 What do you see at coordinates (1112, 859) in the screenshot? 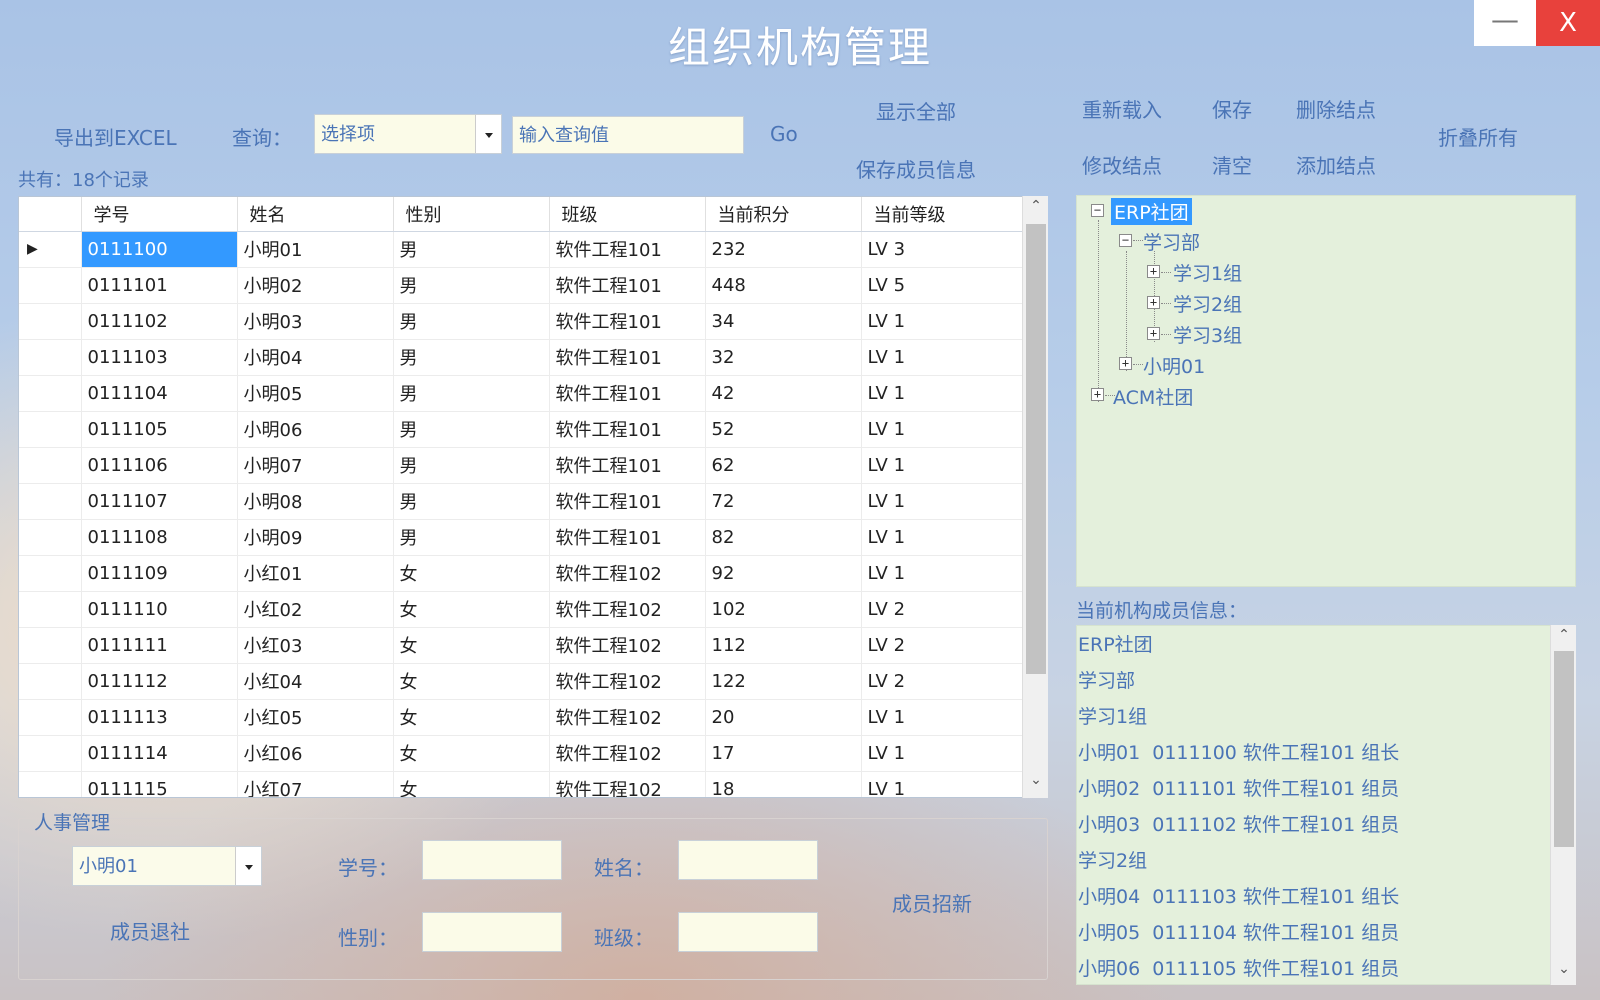
I see `list-item: 学习2组` at bounding box center [1112, 859].